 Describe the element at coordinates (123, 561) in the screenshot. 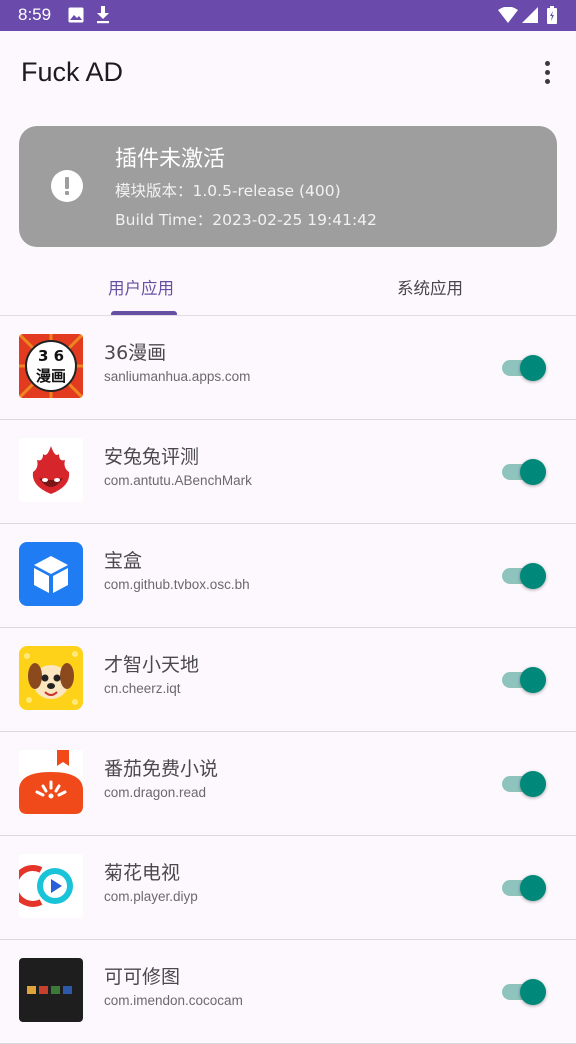

I see `app-name: 宝盒` at that location.